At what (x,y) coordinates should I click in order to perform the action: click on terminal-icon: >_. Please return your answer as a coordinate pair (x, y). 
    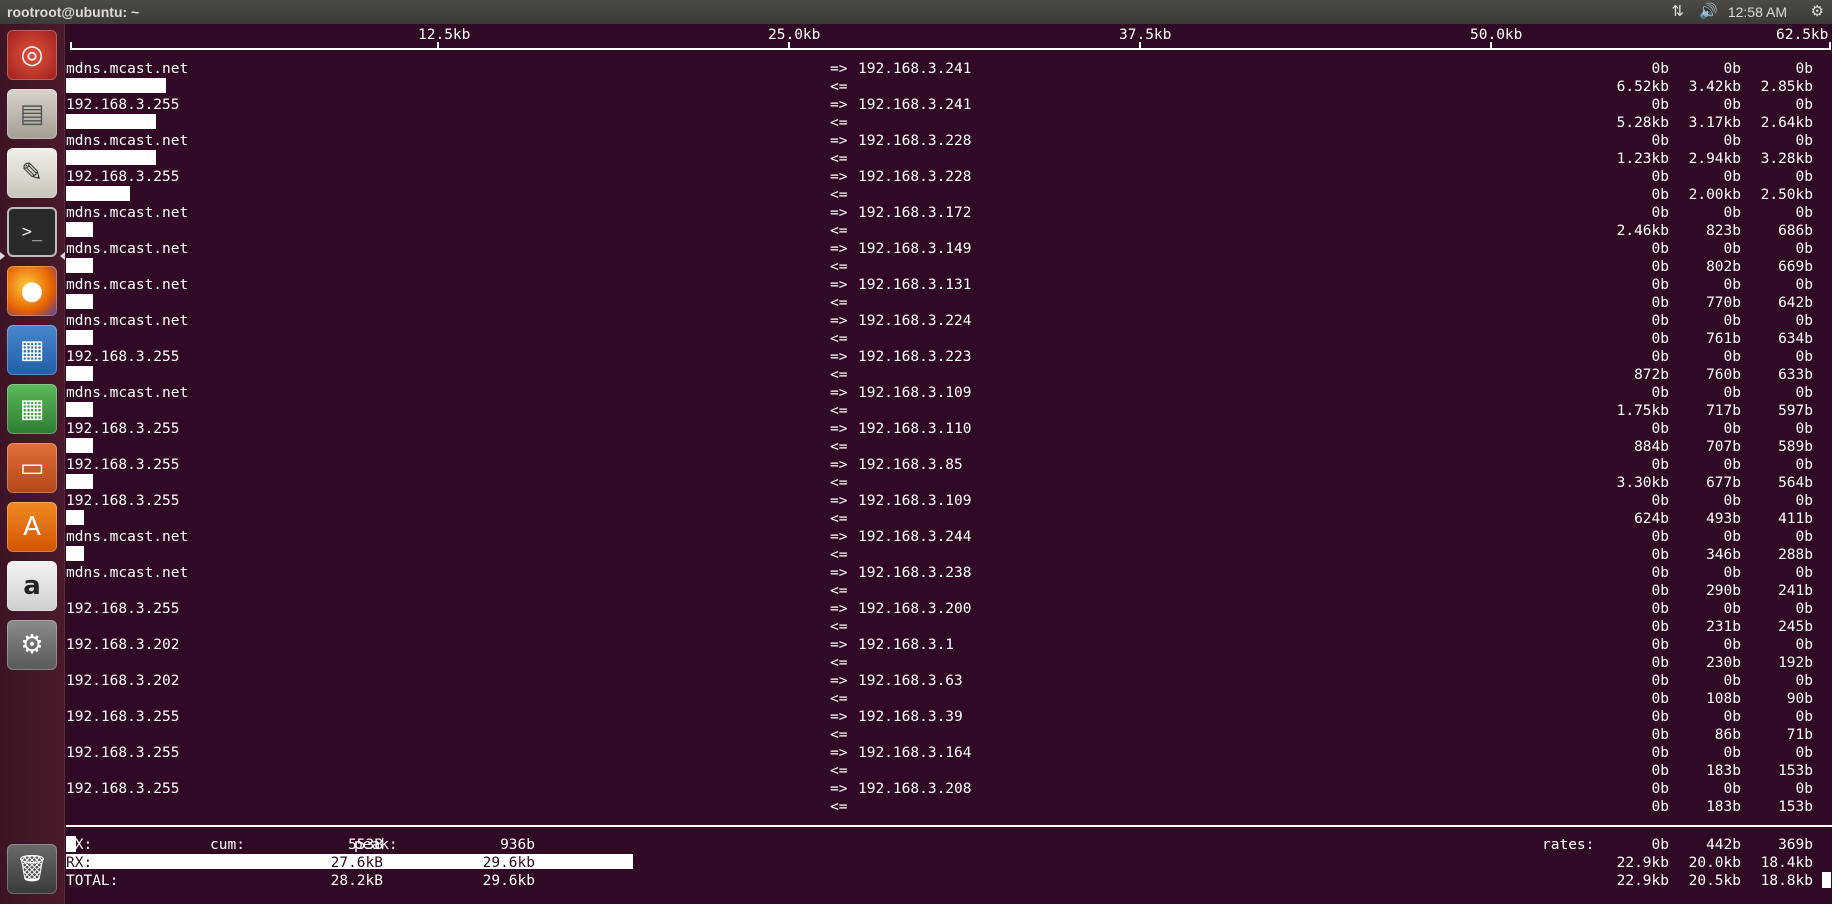
    Looking at the image, I should click on (32, 232).